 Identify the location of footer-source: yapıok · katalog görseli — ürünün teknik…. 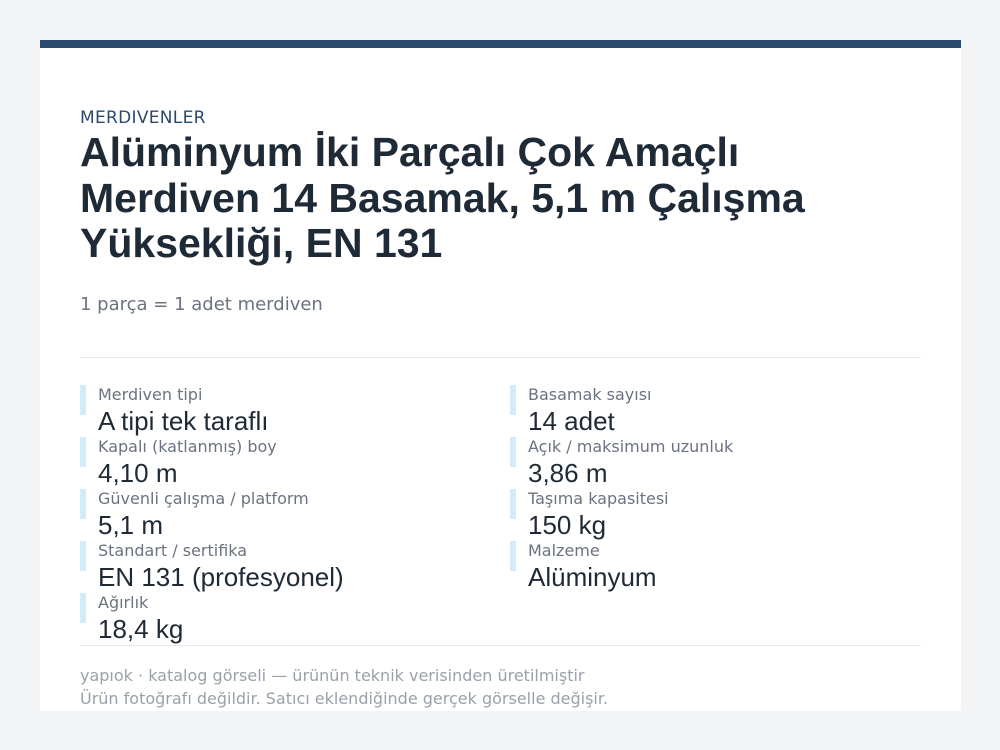
(332, 675).